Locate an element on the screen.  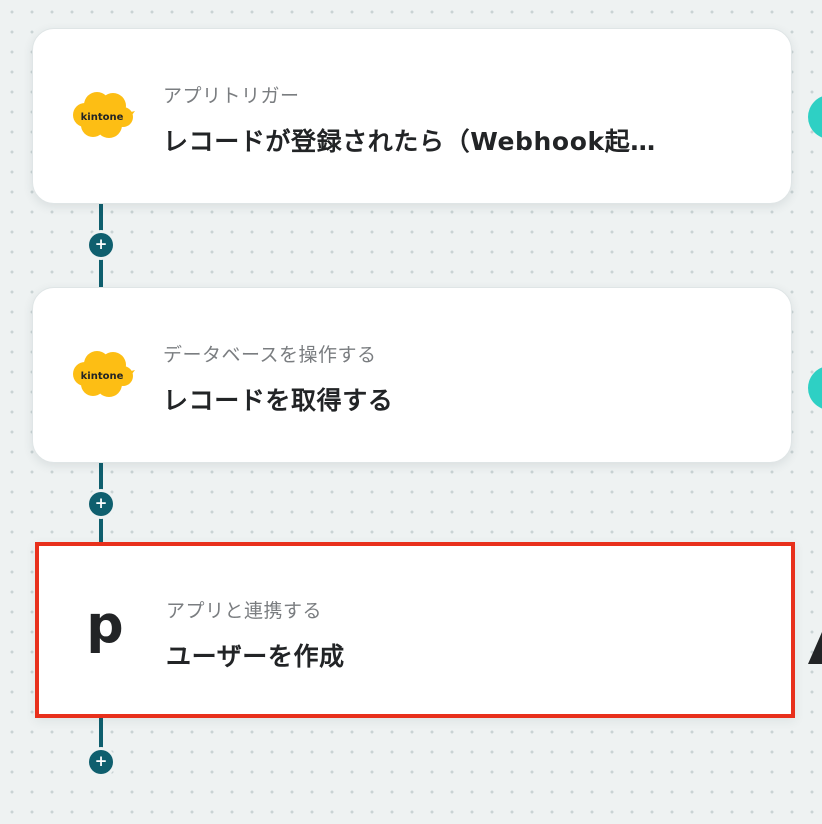
p-logo-icon: p is located at coordinates (104, 629).